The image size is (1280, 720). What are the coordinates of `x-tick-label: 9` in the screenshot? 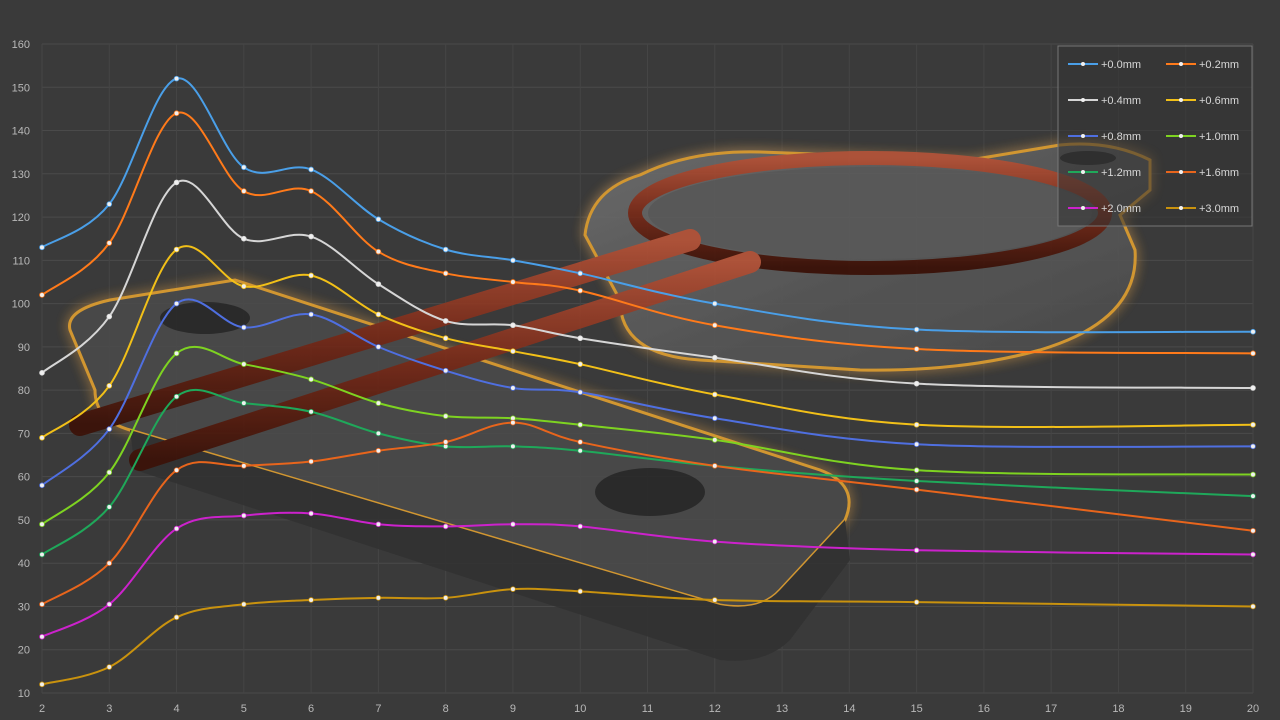 It's located at (513, 709).